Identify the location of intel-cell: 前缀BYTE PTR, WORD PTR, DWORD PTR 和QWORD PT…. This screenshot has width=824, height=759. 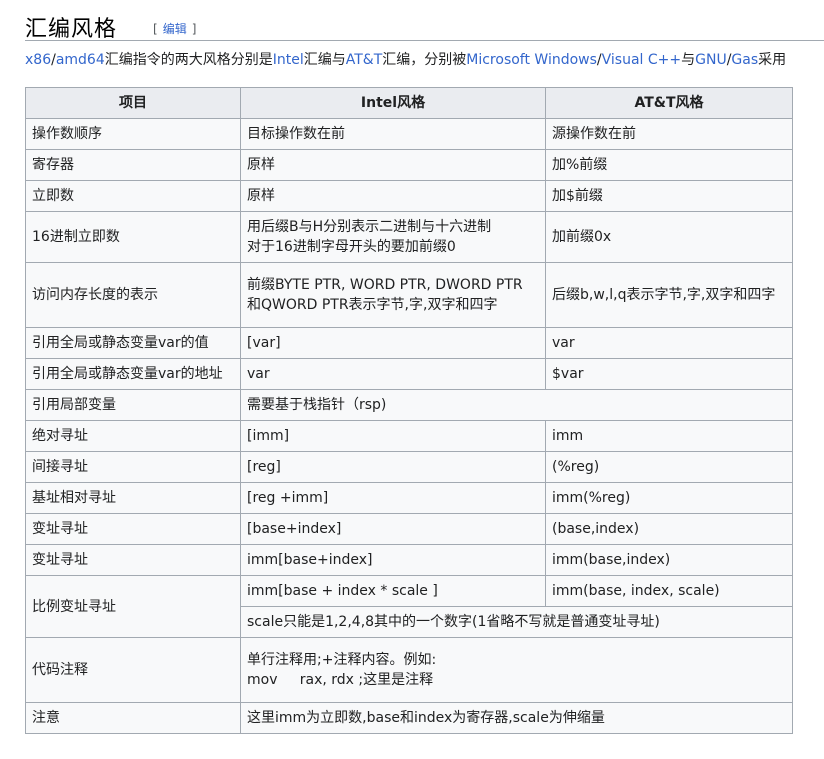
(393, 295).